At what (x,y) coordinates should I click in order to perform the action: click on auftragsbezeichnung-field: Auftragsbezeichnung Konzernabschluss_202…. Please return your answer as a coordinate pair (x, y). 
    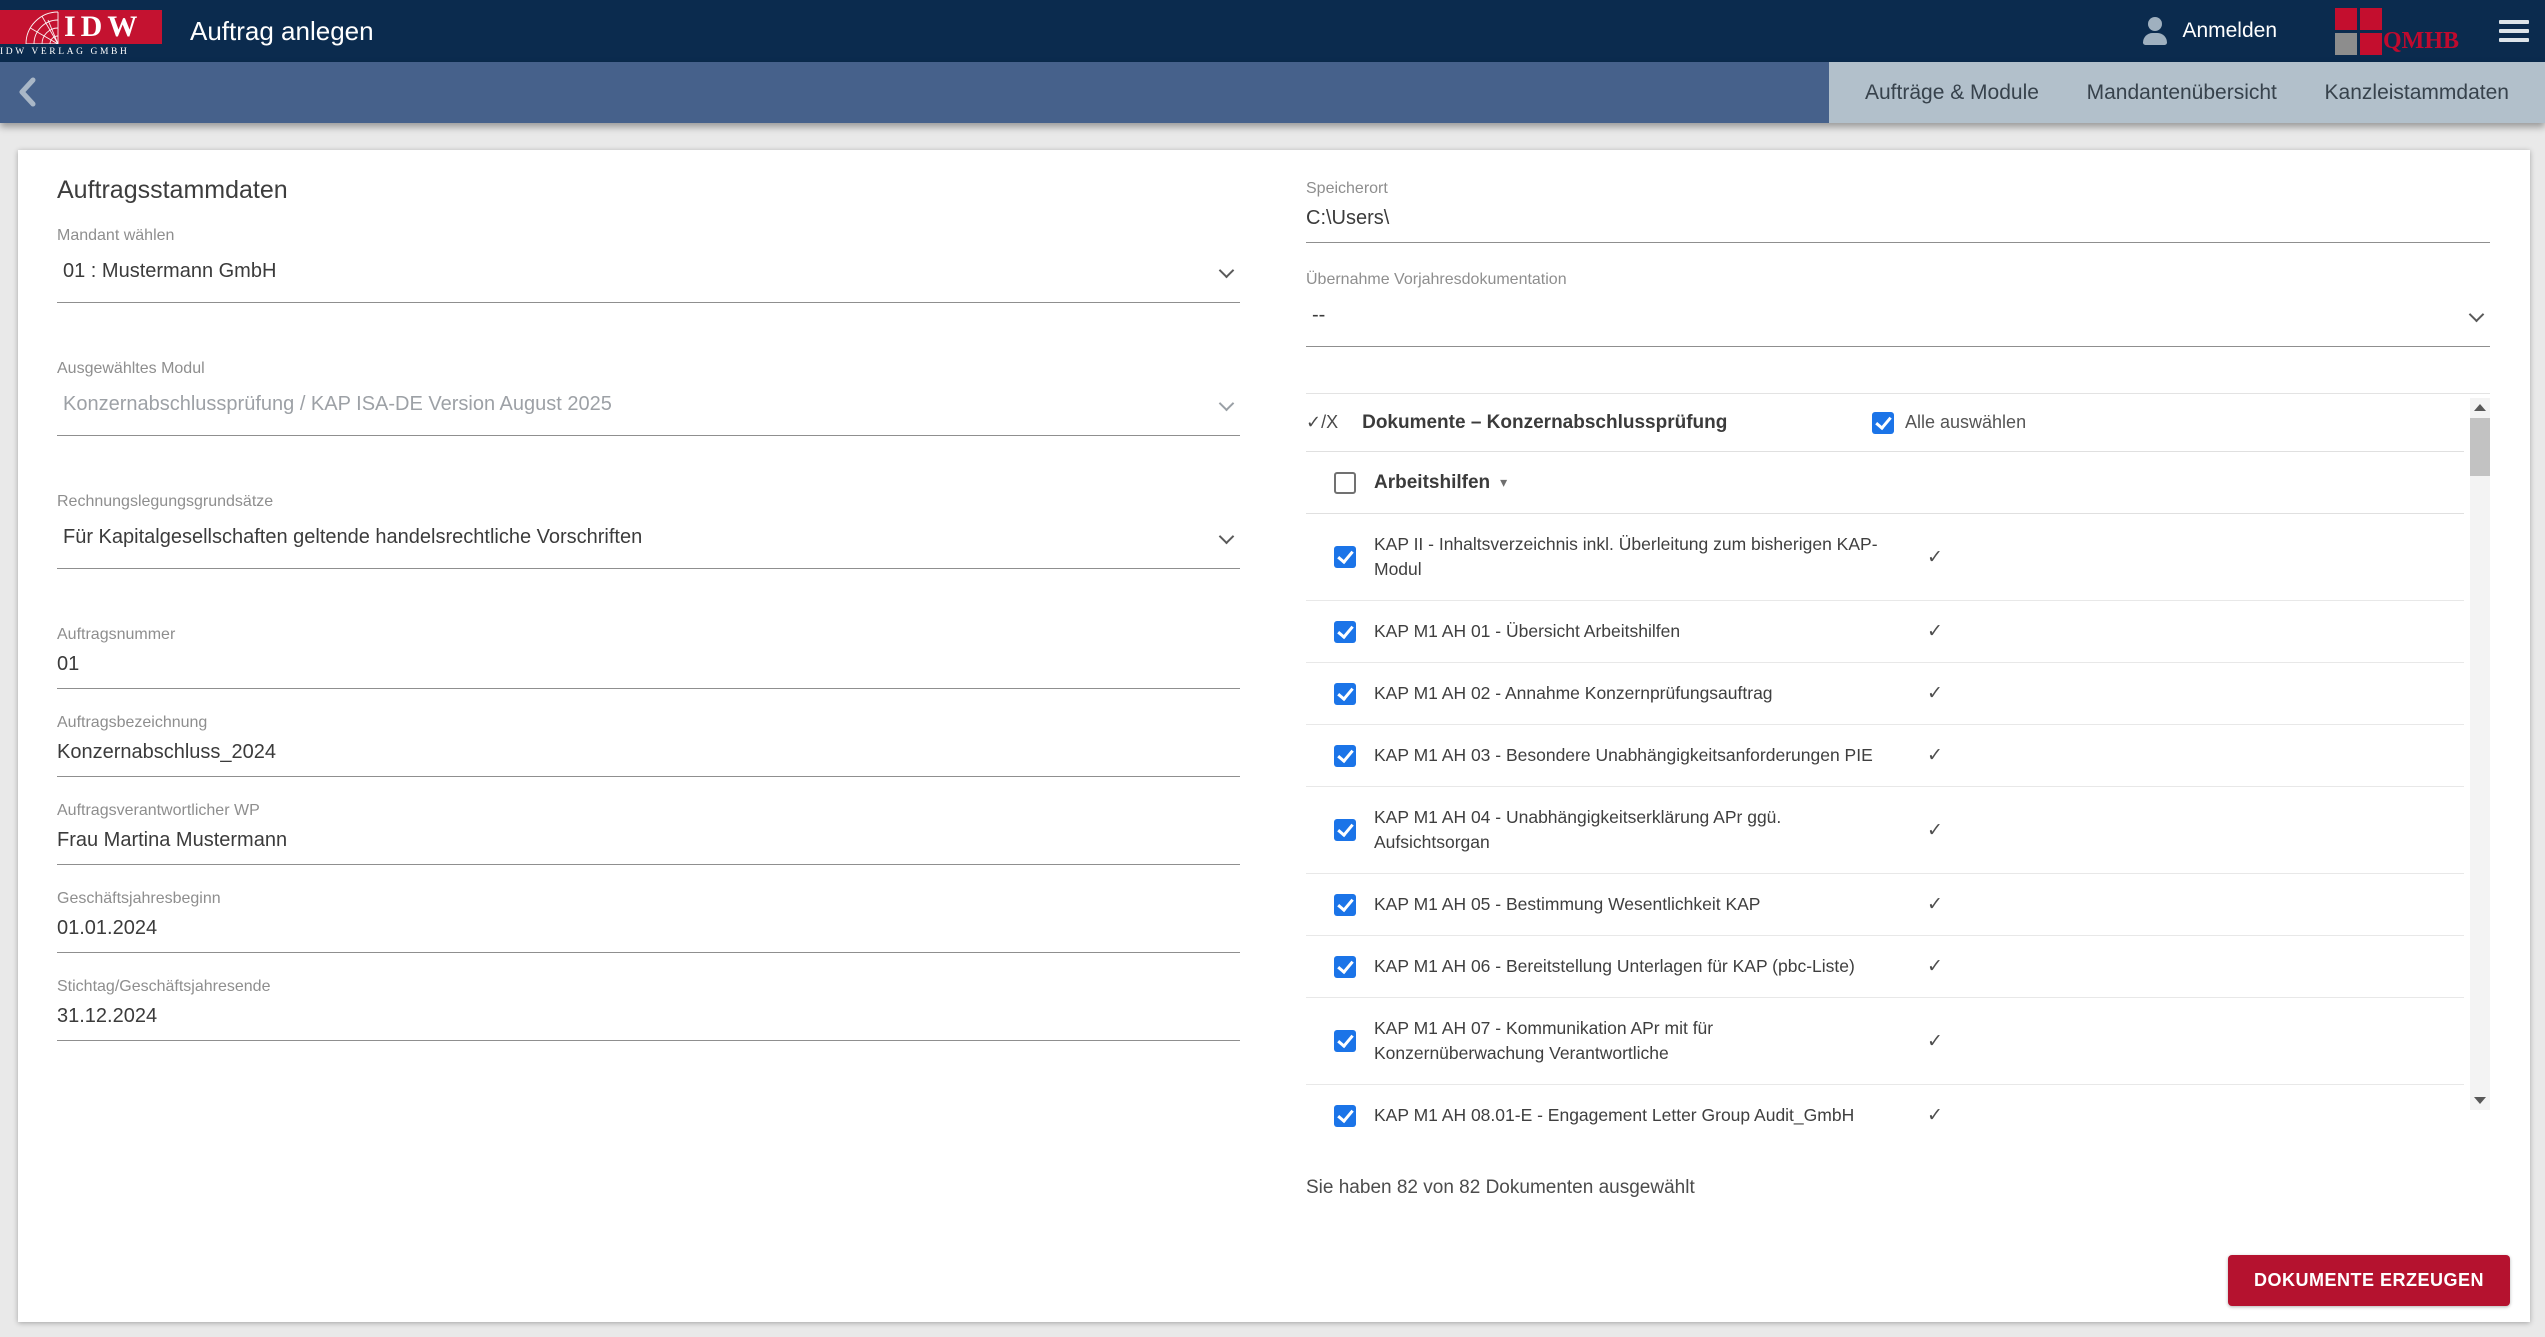
    Looking at the image, I should click on (648, 745).